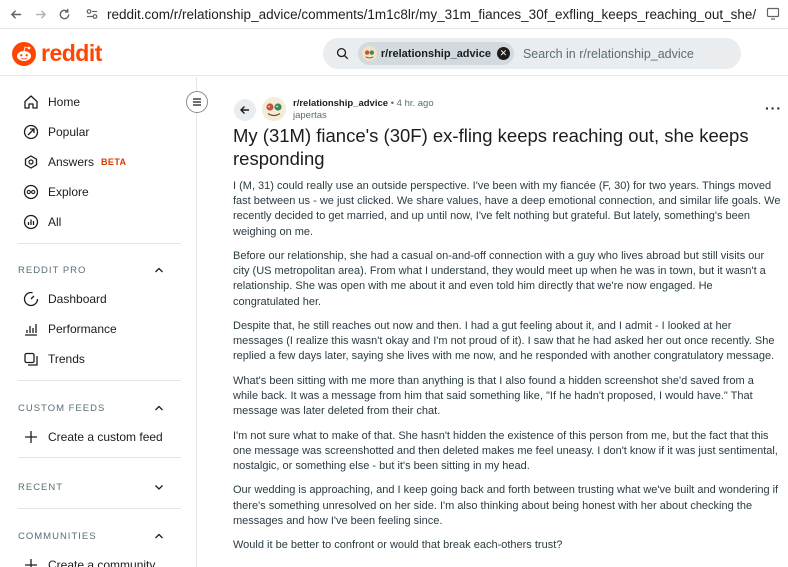 The width and height of the screenshot is (788, 567). What do you see at coordinates (31, 162) in the screenshot?
I see `answers-icon` at bounding box center [31, 162].